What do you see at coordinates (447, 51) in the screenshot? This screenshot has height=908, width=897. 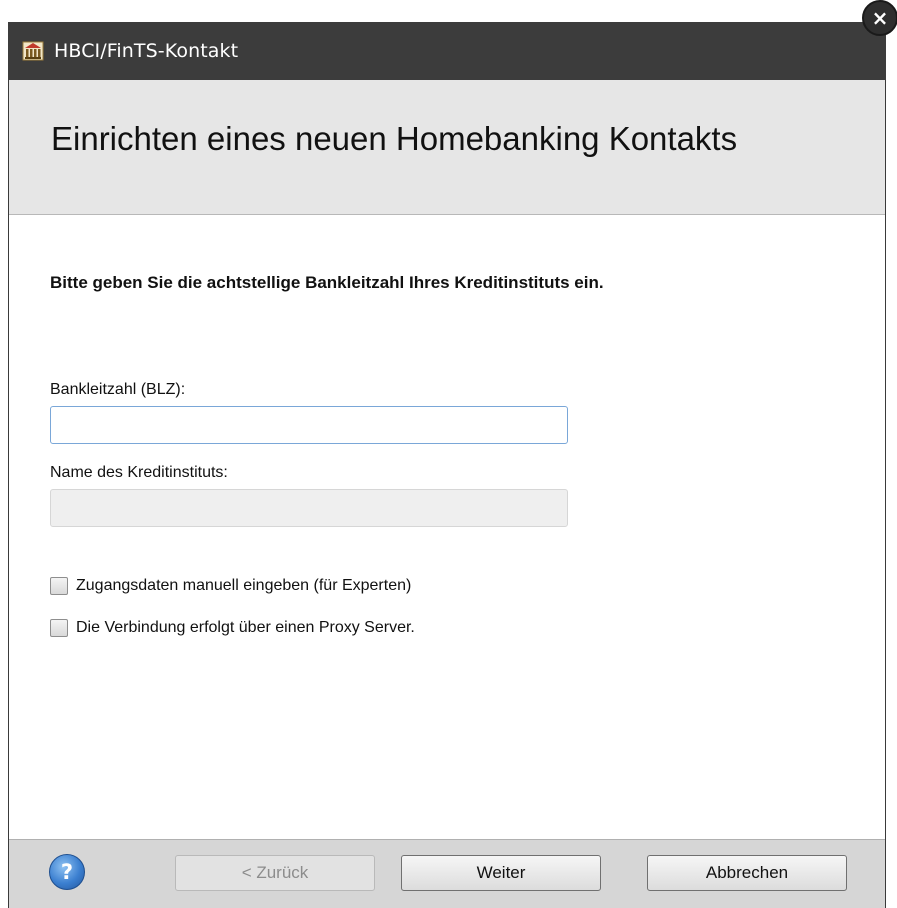 I see `title-bar: HBCI/FinTS-Kontakt` at bounding box center [447, 51].